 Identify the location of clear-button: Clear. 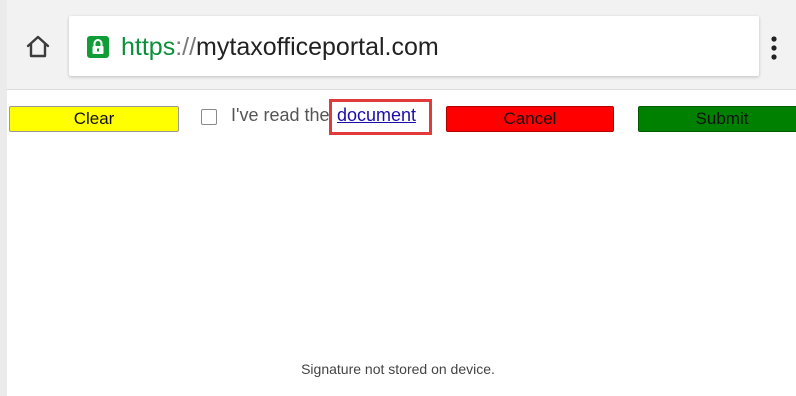
(94, 119).